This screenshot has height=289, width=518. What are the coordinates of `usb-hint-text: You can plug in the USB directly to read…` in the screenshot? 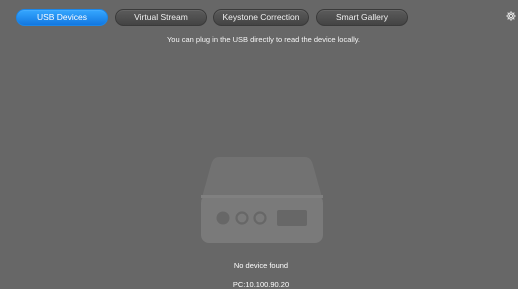 It's located at (263, 39).